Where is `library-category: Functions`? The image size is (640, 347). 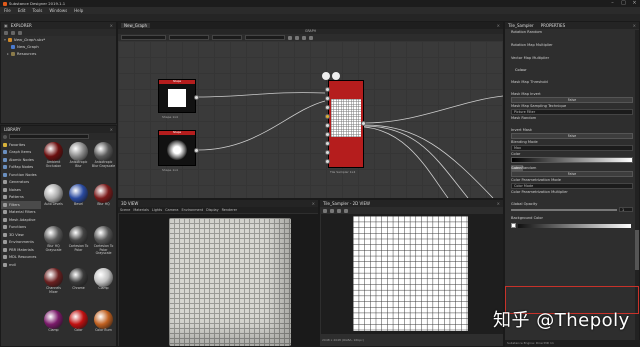
library-category: Functions is located at coordinates (21, 228).